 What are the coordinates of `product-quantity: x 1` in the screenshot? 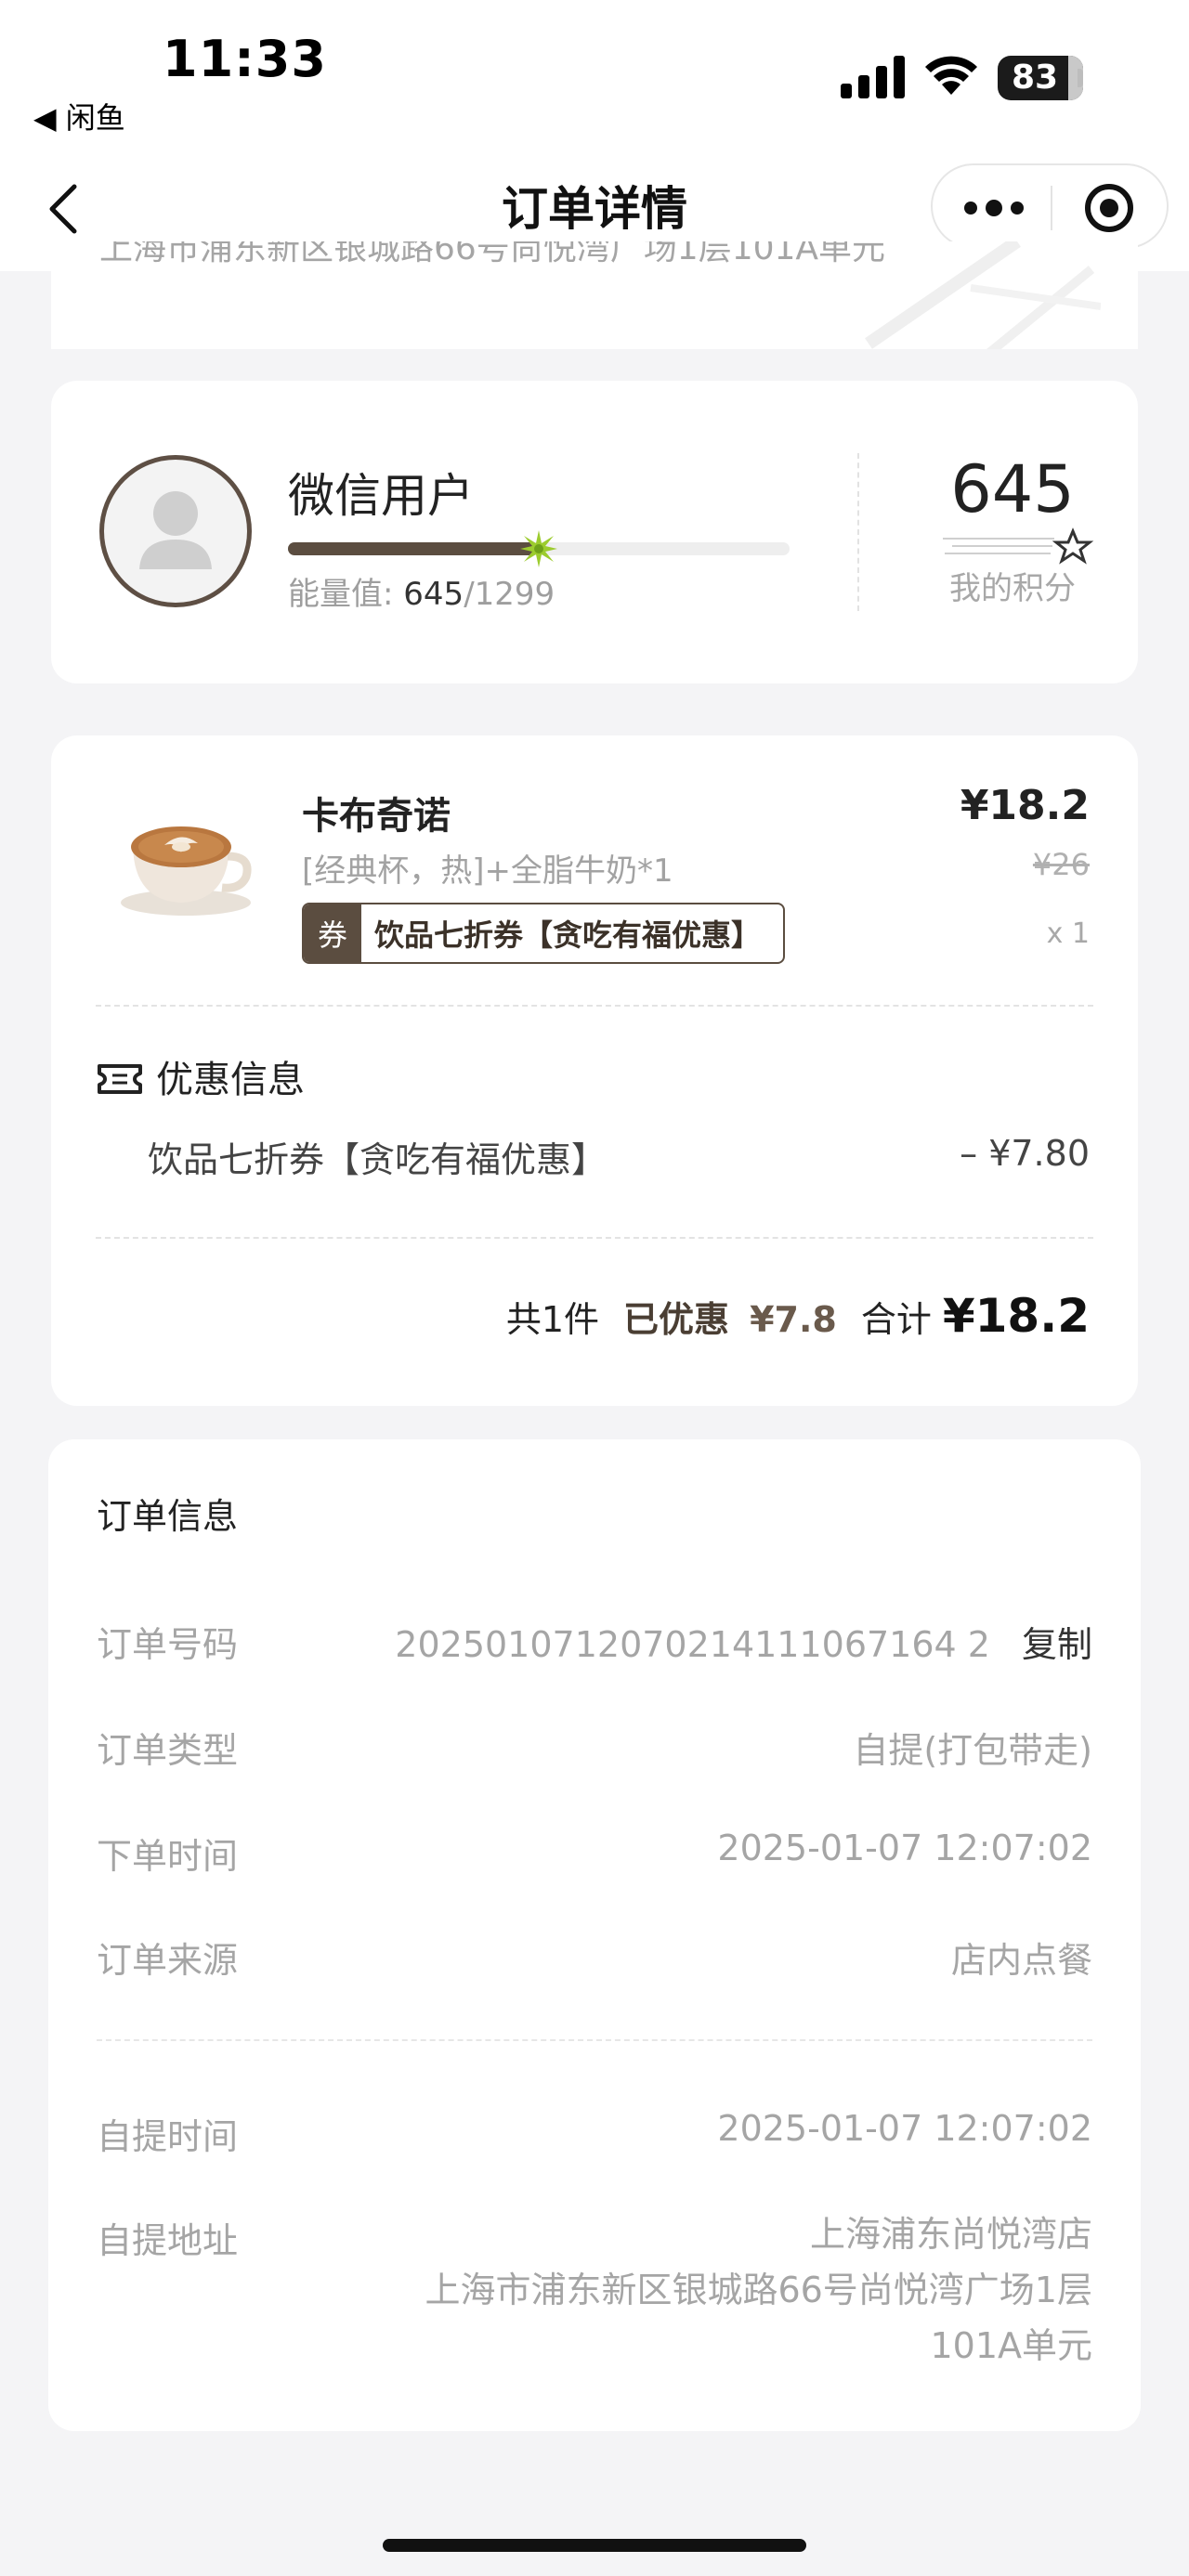 It's located at (1068, 933).